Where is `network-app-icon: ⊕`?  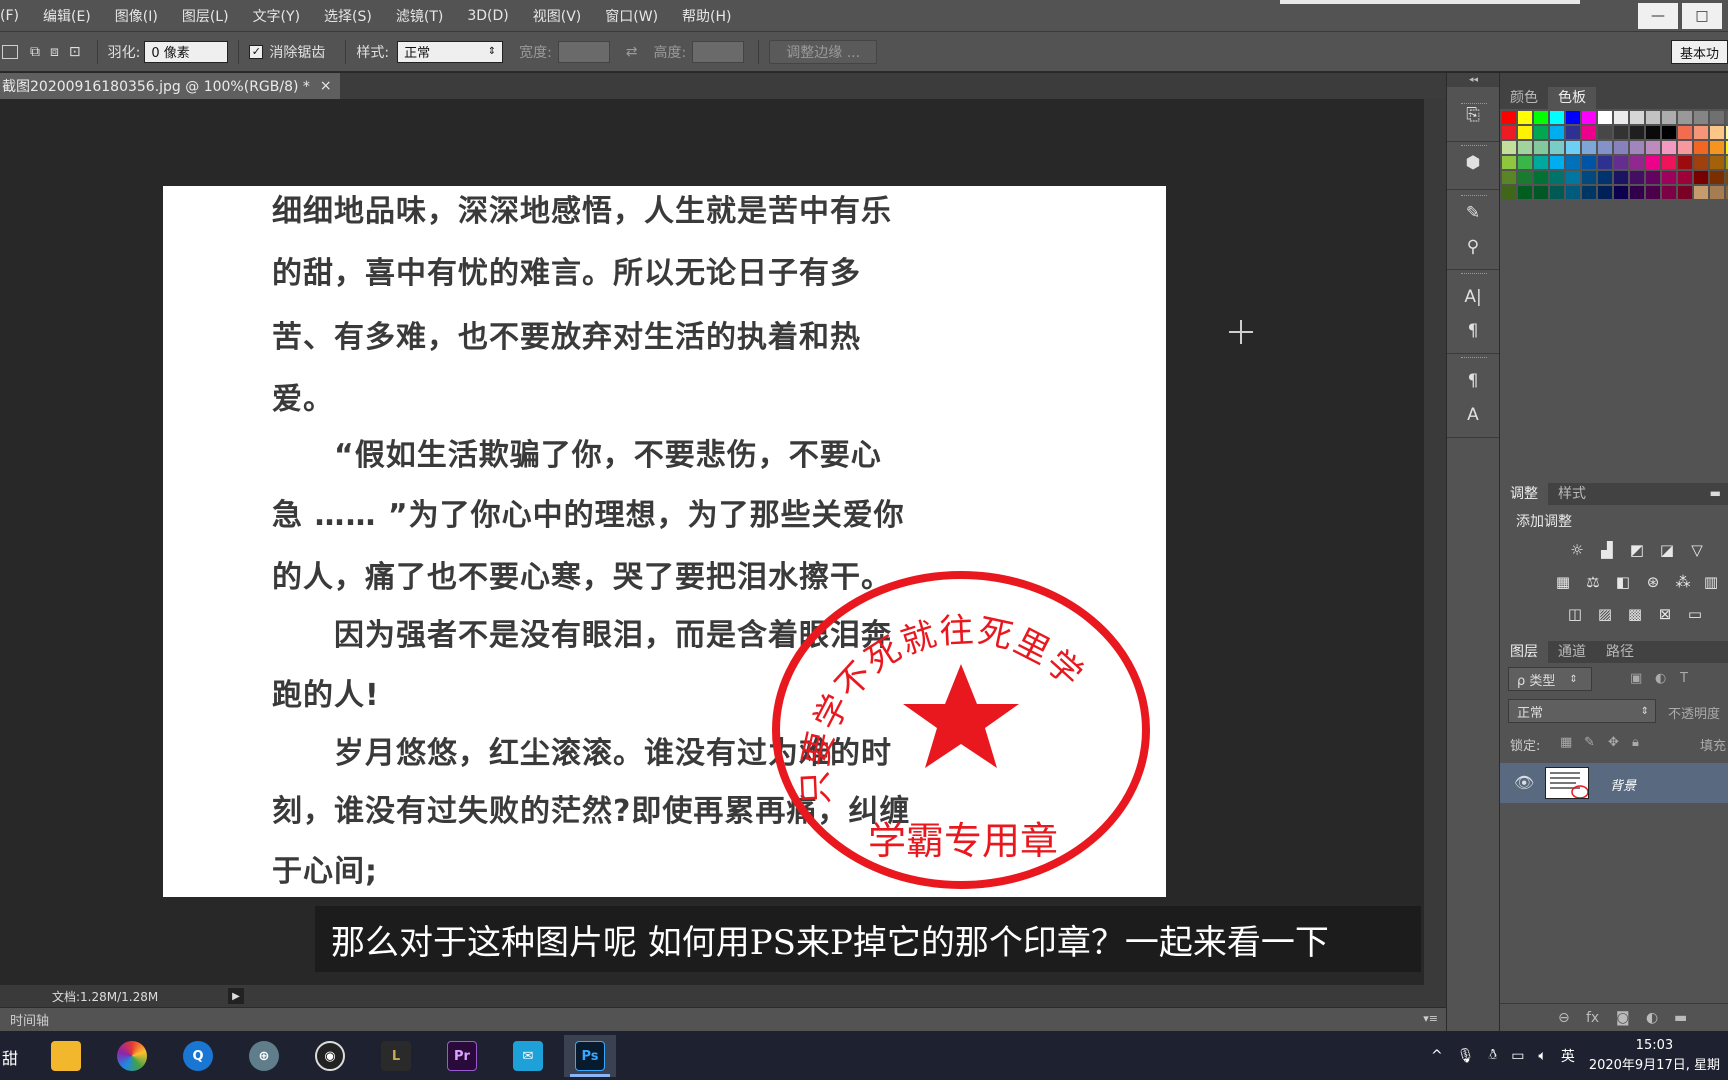 network-app-icon: ⊕ is located at coordinates (264, 1056).